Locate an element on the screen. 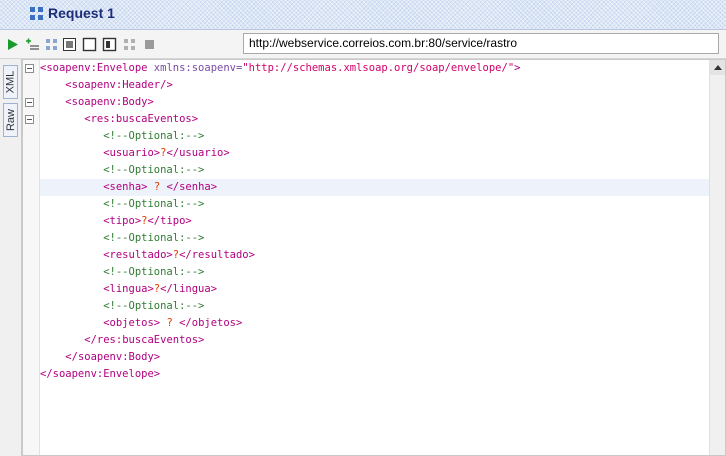 The width and height of the screenshot is (726, 456). stop-icon is located at coordinates (149, 44).